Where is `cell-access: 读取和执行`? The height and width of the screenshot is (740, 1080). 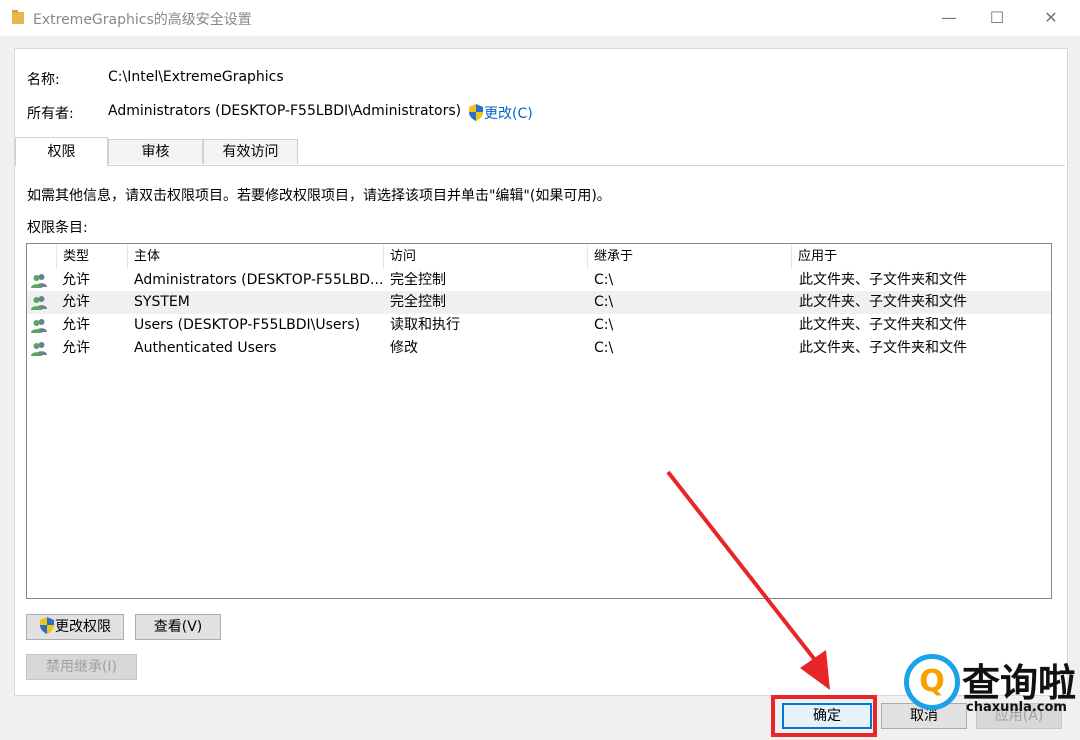
cell-access: 读取和执行 is located at coordinates (425, 325).